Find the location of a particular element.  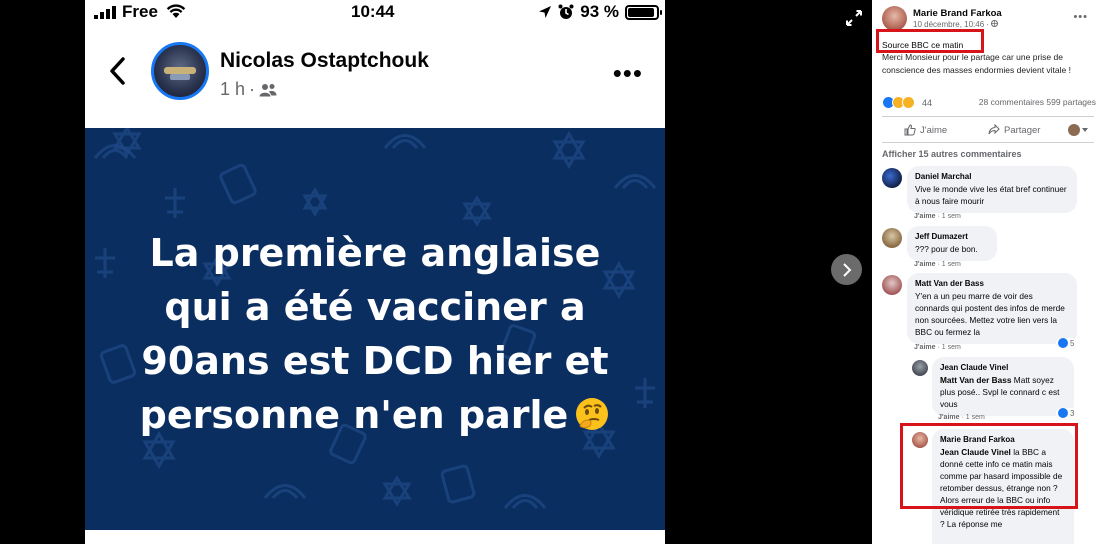

post-text-line-1: La première anglaise is located at coordinates (375, 253).